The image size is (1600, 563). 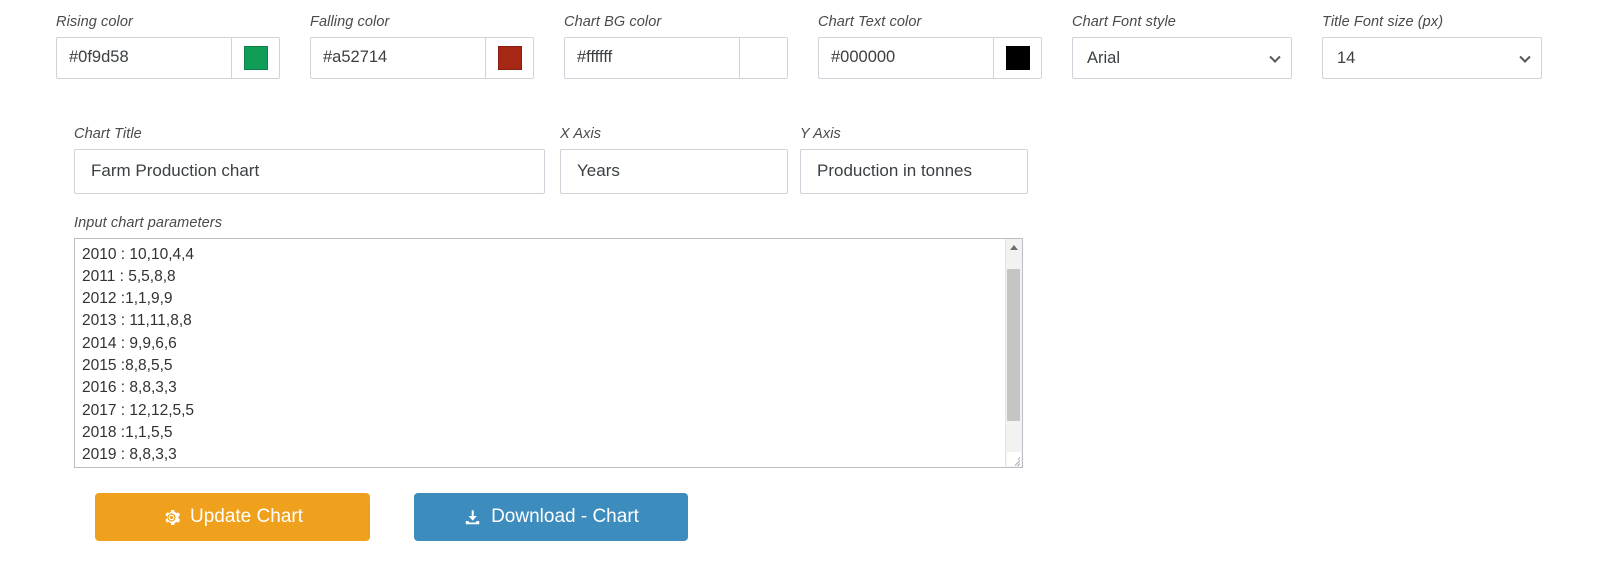 I want to click on chart-bg-color-label: Chart BG color, so click(x=613, y=22).